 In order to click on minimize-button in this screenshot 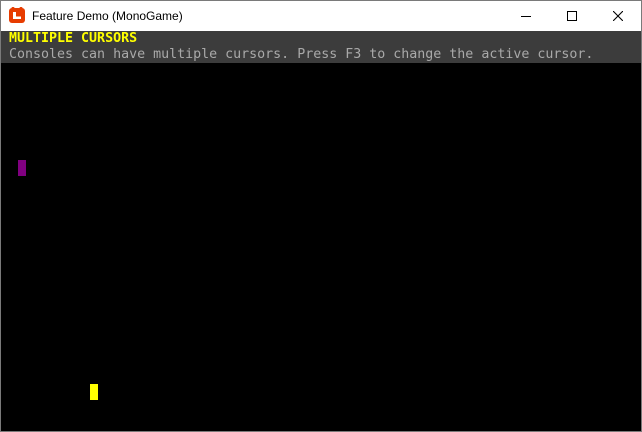, I will do `click(526, 16)`.